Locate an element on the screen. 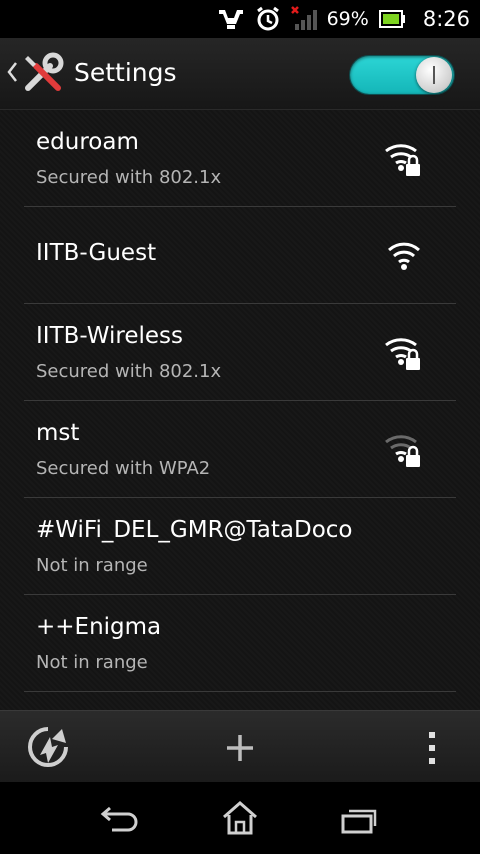 The height and width of the screenshot is (854, 480). network-name: mst is located at coordinates (58, 433).